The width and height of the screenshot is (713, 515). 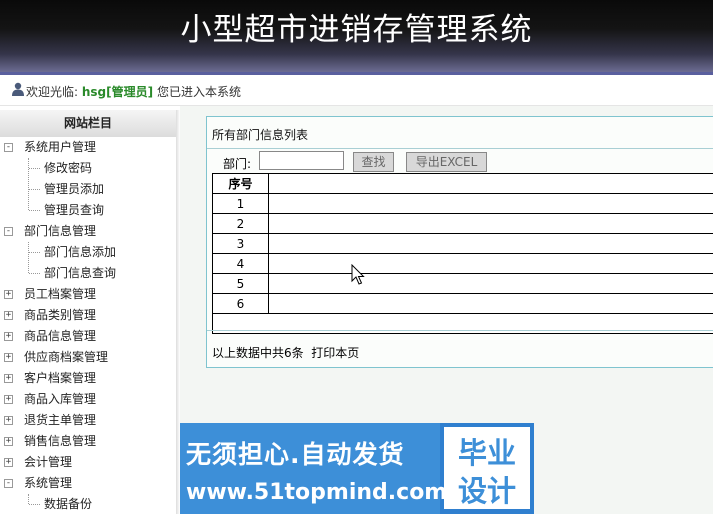 I want to click on sidebar-item-supplier: + 供应商档案管理, so click(x=88, y=357).